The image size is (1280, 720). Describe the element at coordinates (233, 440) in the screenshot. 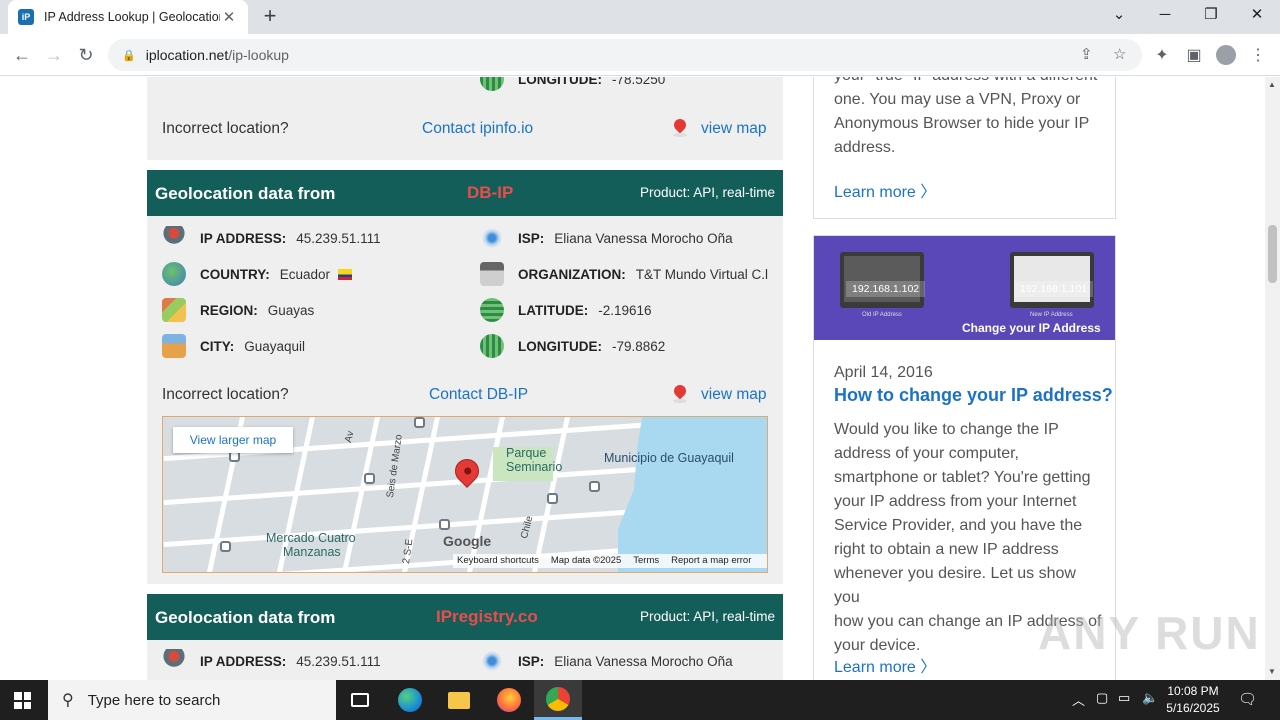

I see `view-larger-map-link: View larger map` at that location.